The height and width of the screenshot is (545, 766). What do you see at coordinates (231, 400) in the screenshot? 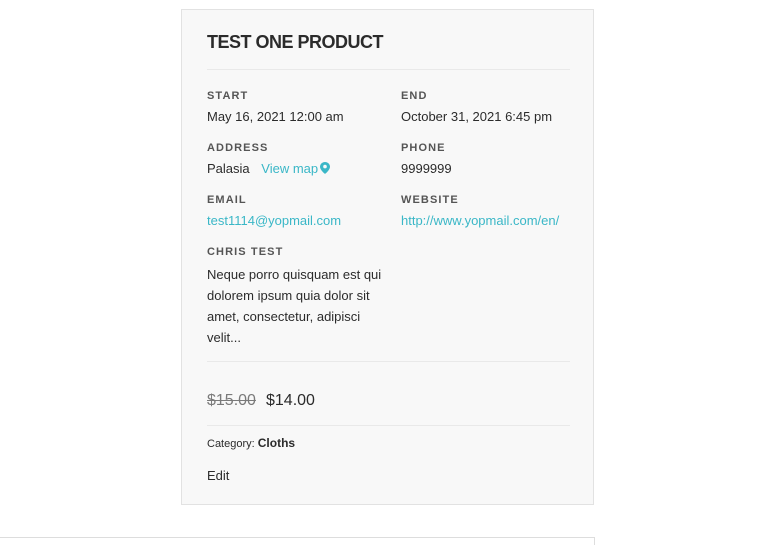
I see `regular-price: $15.00` at bounding box center [231, 400].